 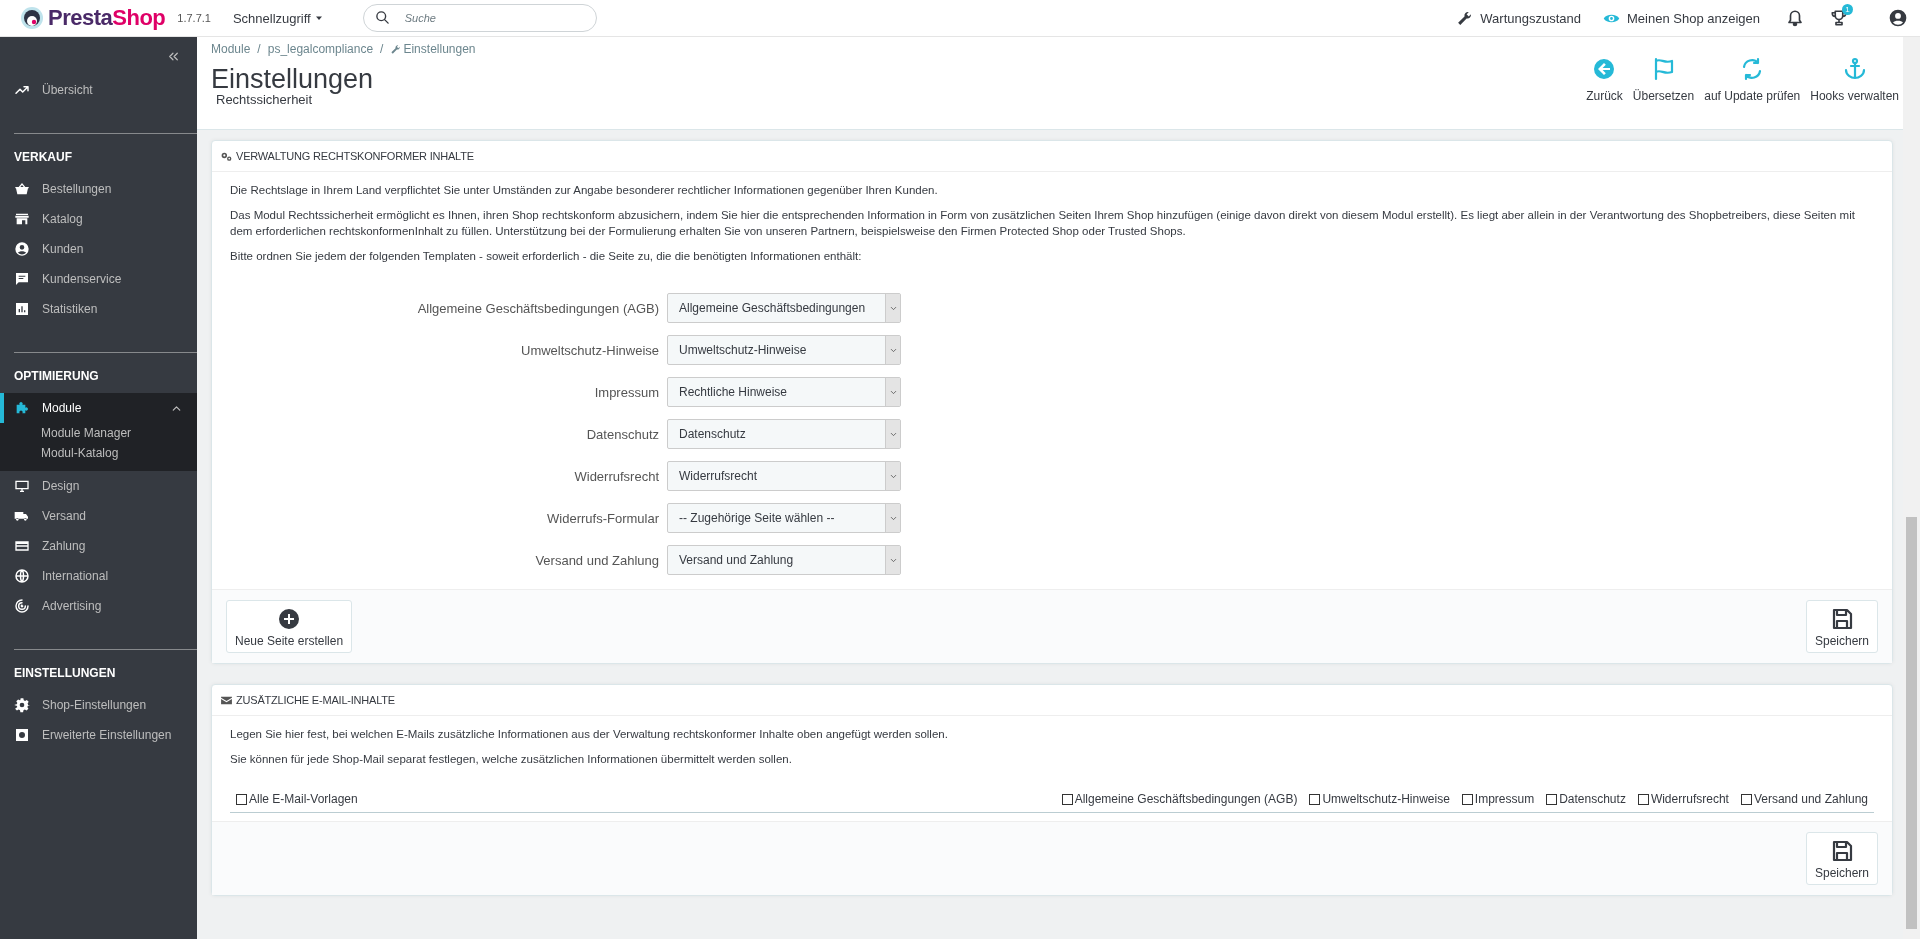 What do you see at coordinates (382, 17) in the screenshot?
I see `search-icon` at bounding box center [382, 17].